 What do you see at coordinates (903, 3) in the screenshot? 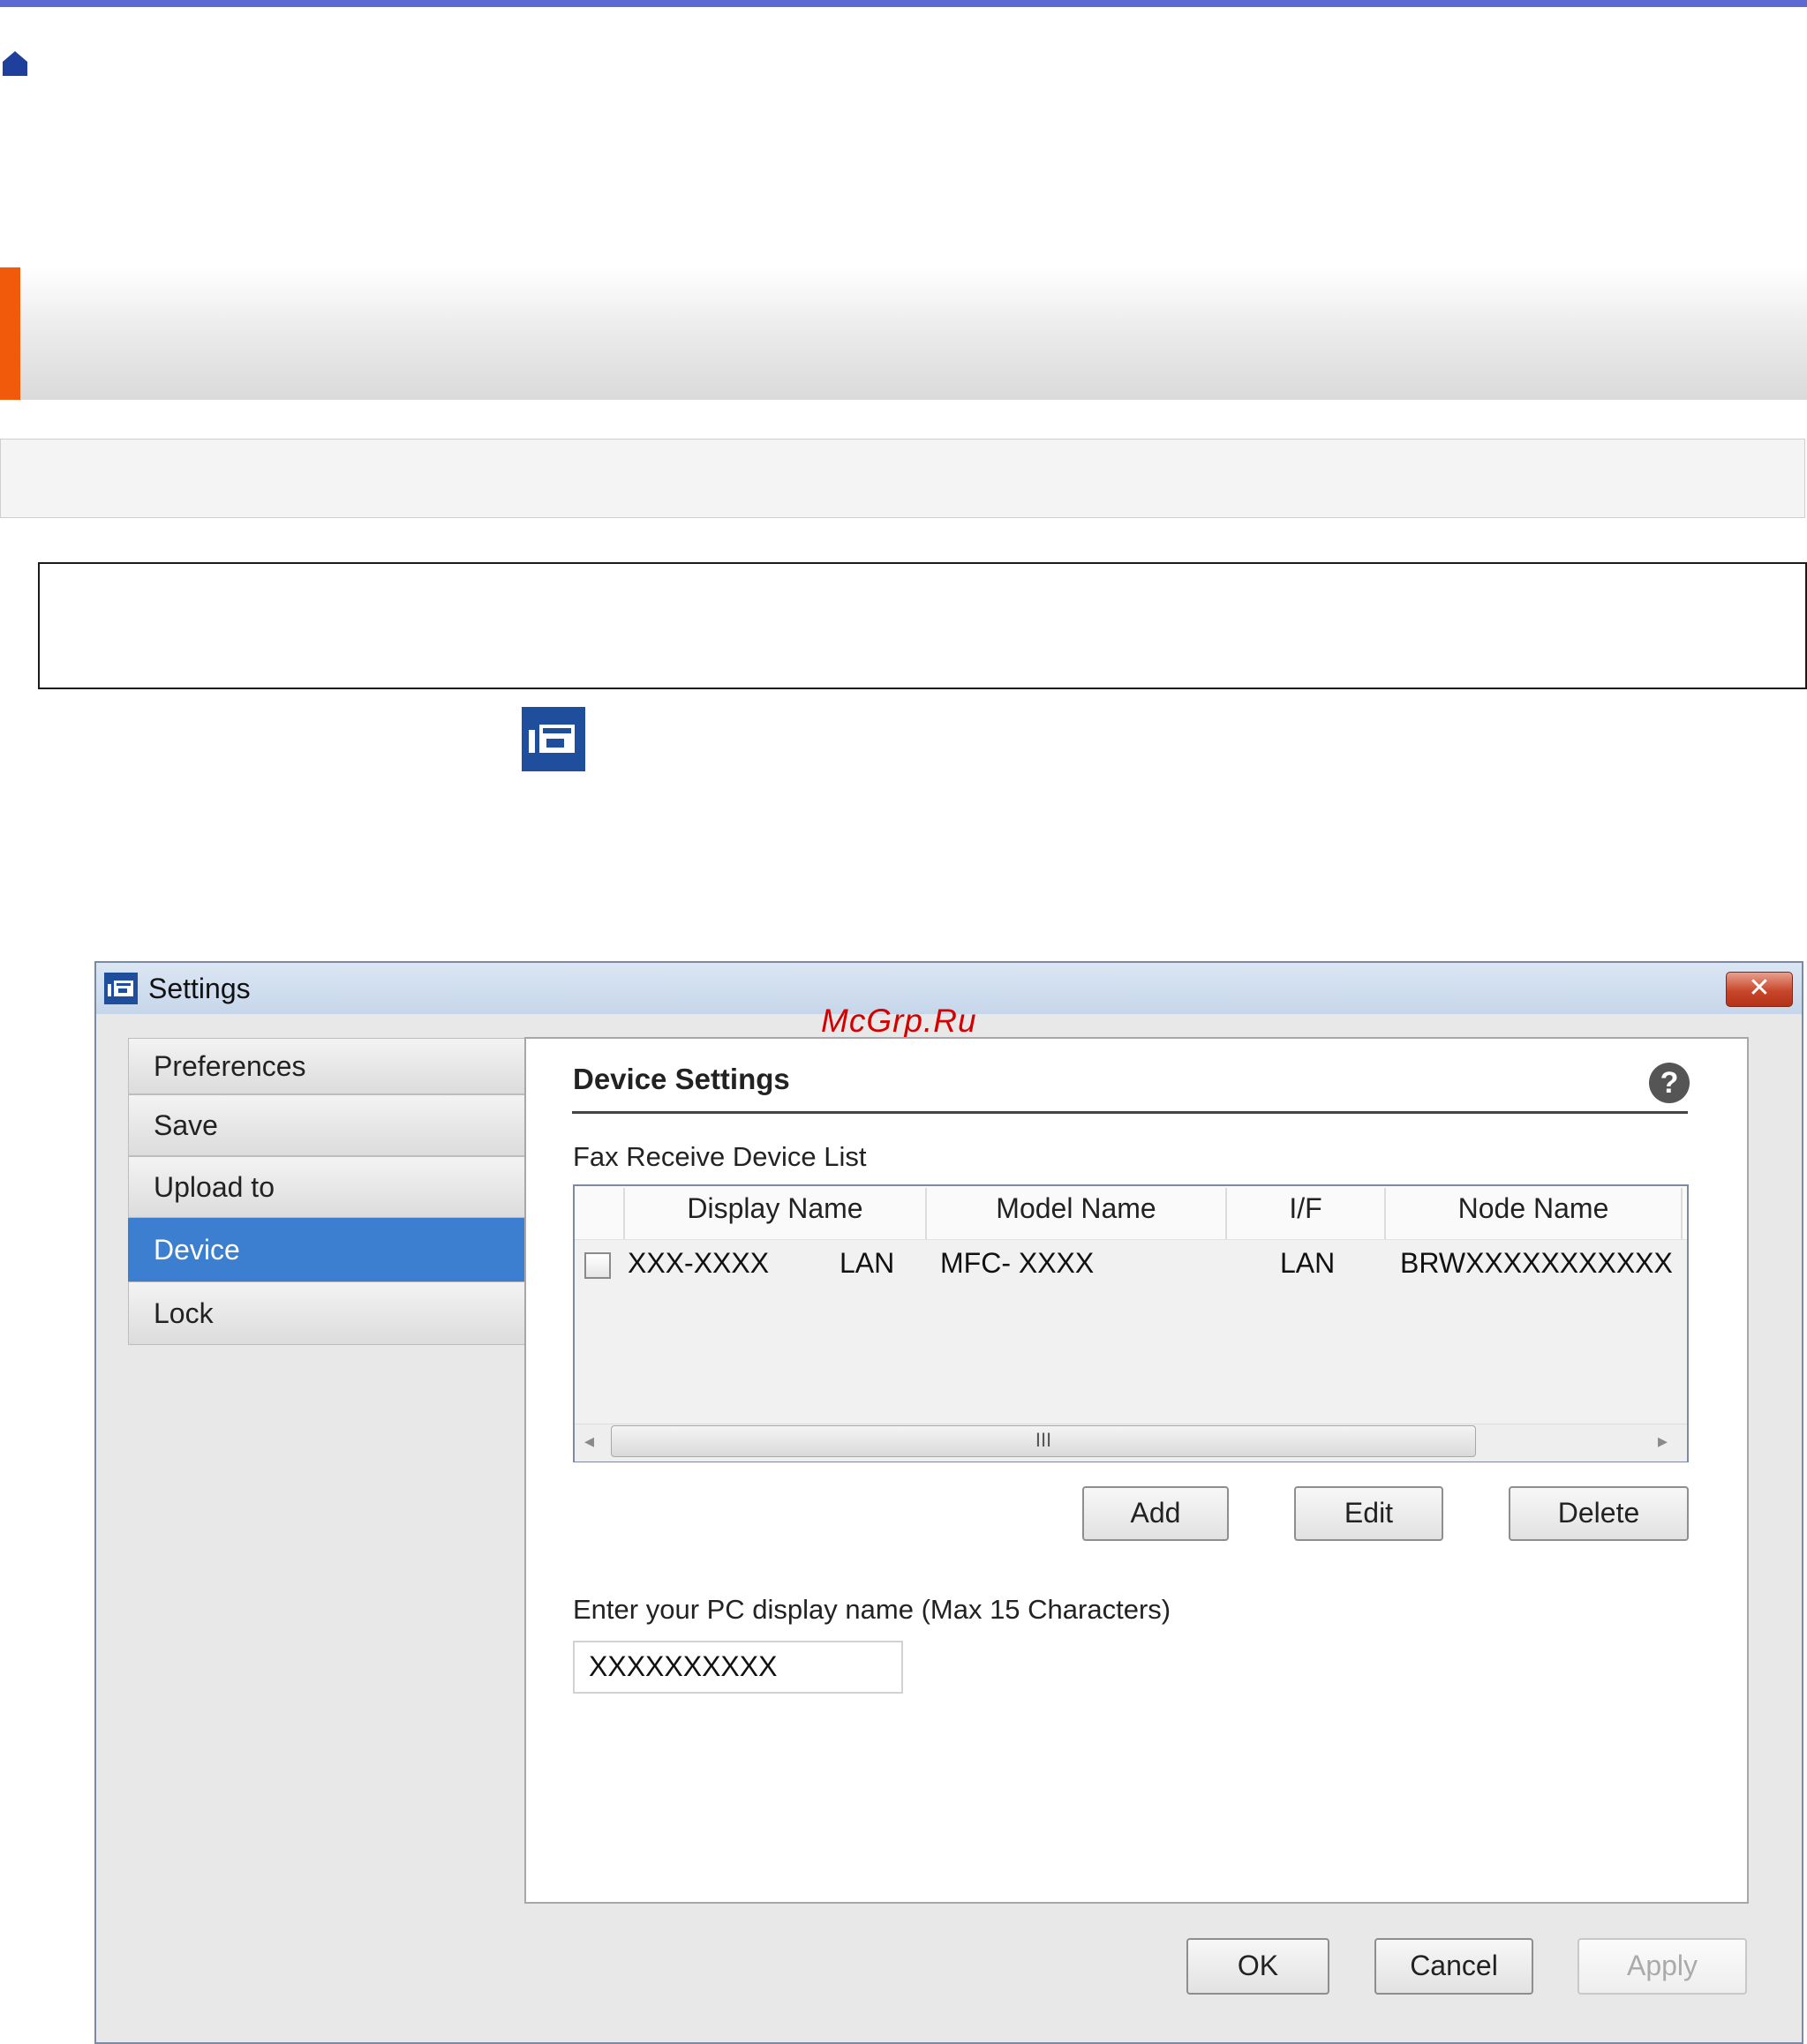
I see `top-accent-bar` at bounding box center [903, 3].